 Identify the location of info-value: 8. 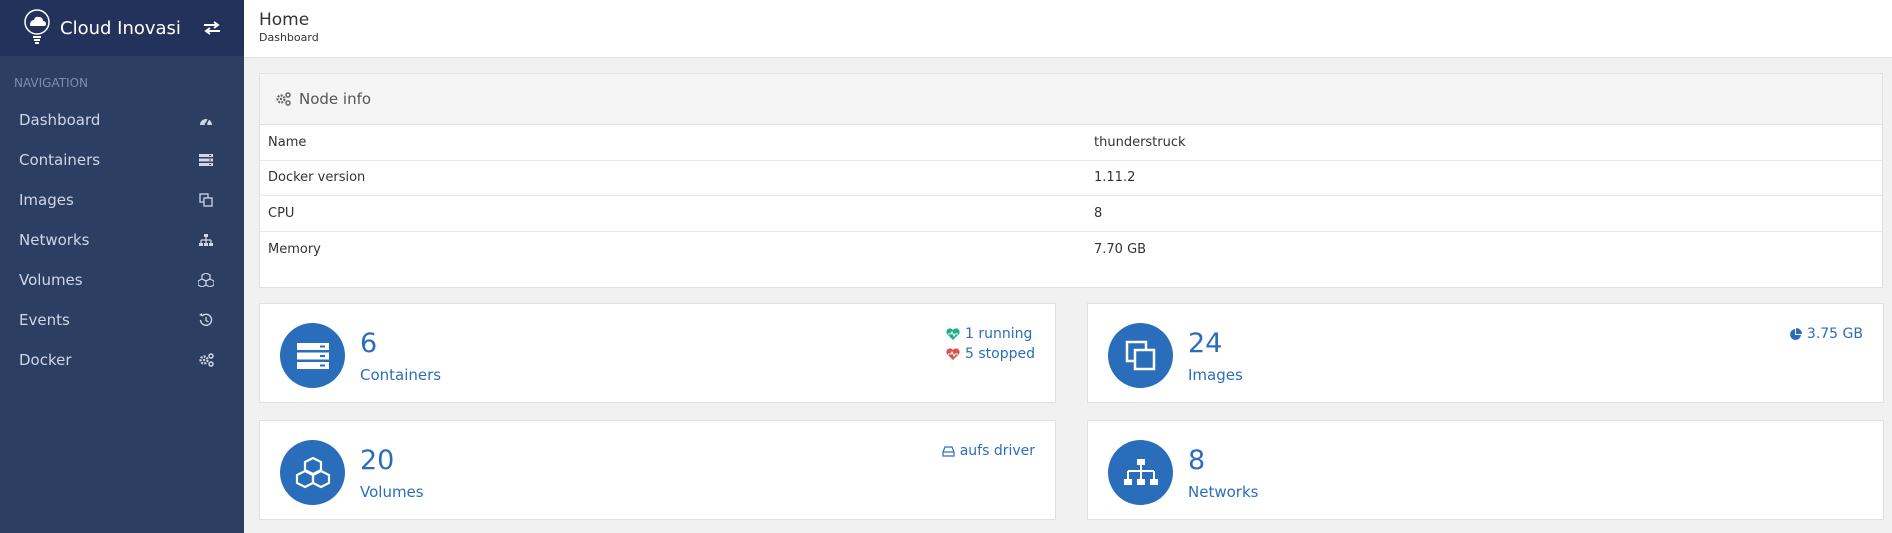
(1098, 213).